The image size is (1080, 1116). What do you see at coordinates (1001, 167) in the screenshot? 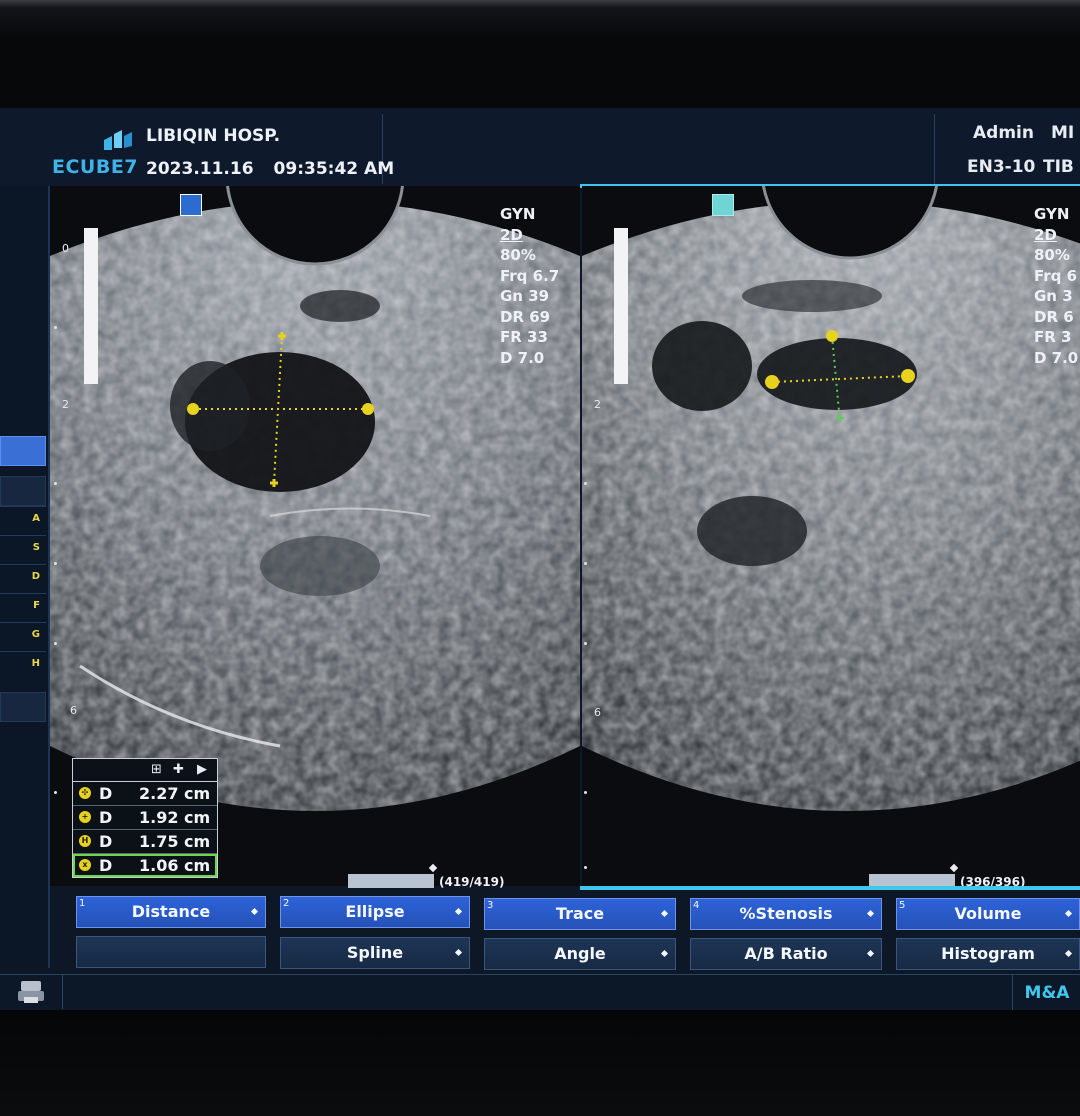
I see `probe-name: EN3-10` at bounding box center [1001, 167].